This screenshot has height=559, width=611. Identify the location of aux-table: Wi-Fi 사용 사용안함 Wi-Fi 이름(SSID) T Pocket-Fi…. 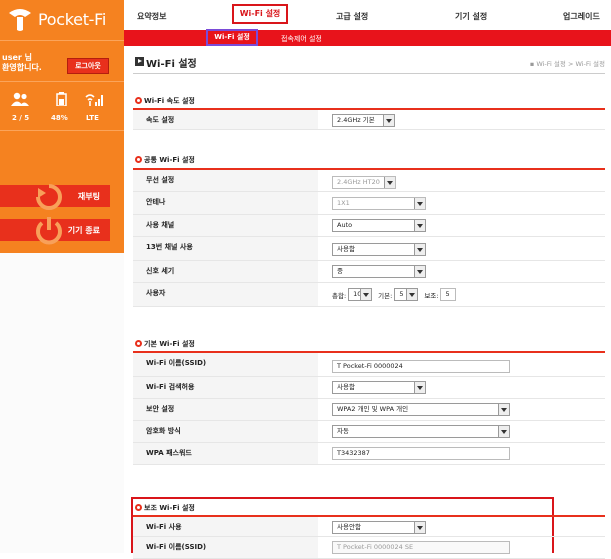
(369, 537).